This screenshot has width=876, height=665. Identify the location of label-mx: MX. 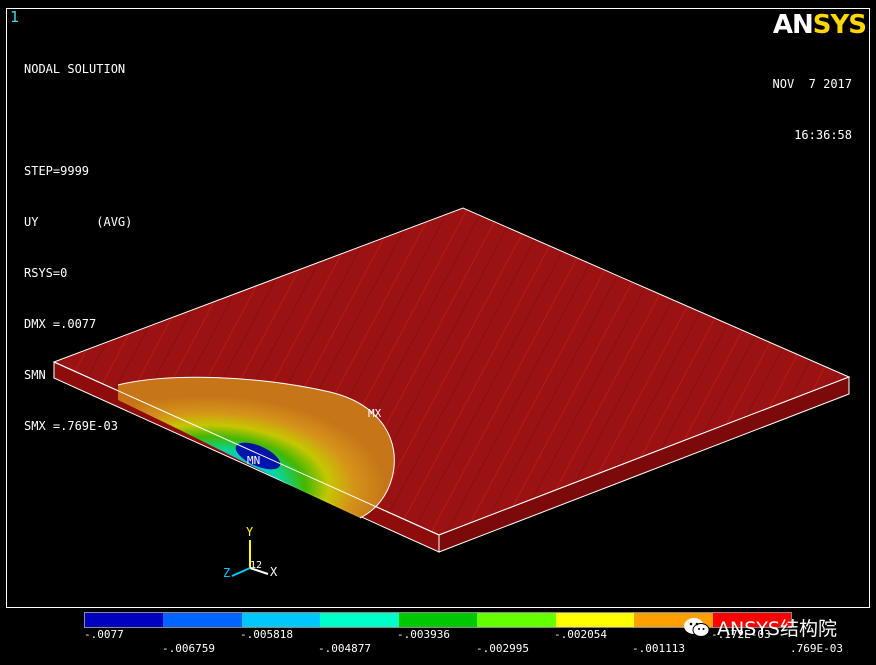
(375, 413).